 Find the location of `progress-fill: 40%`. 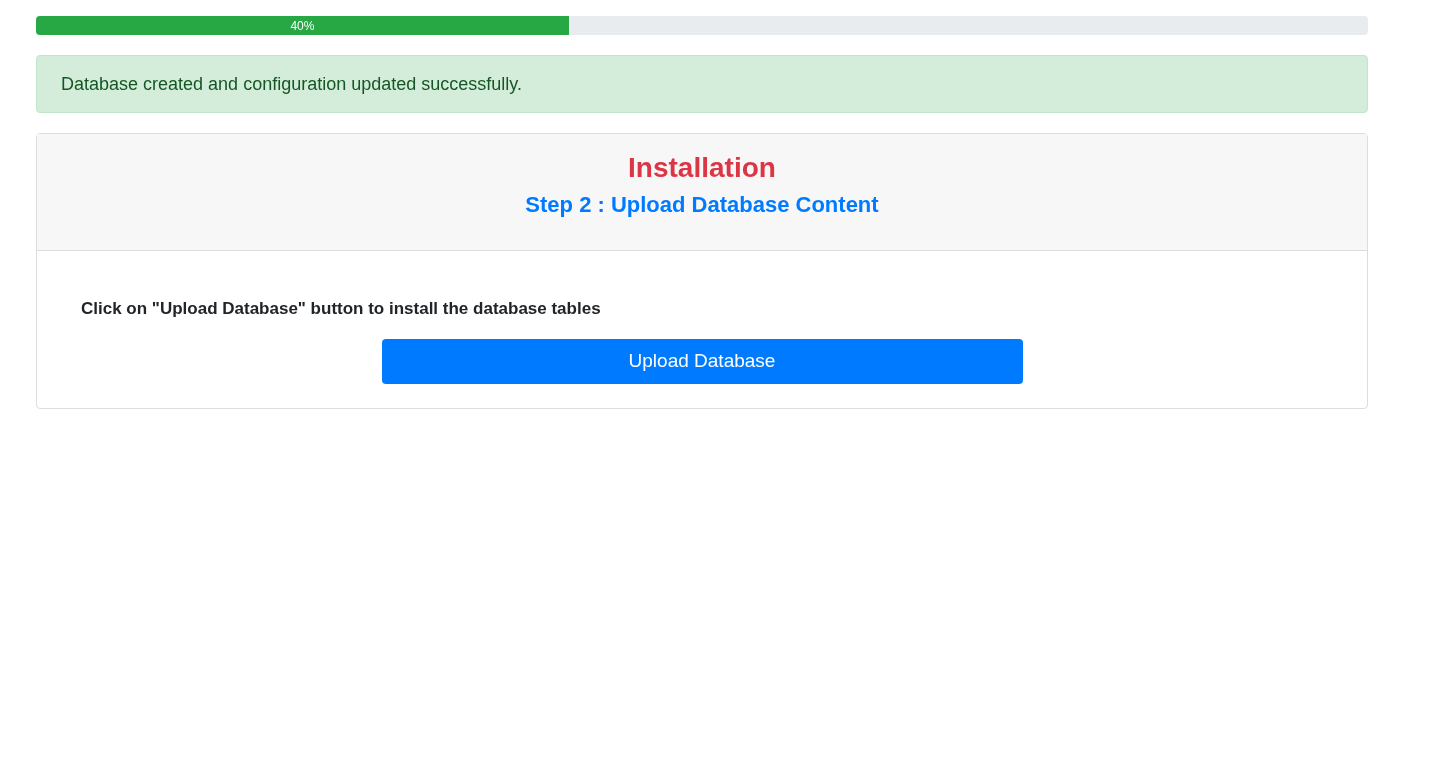

progress-fill: 40% is located at coordinates (302, 25).